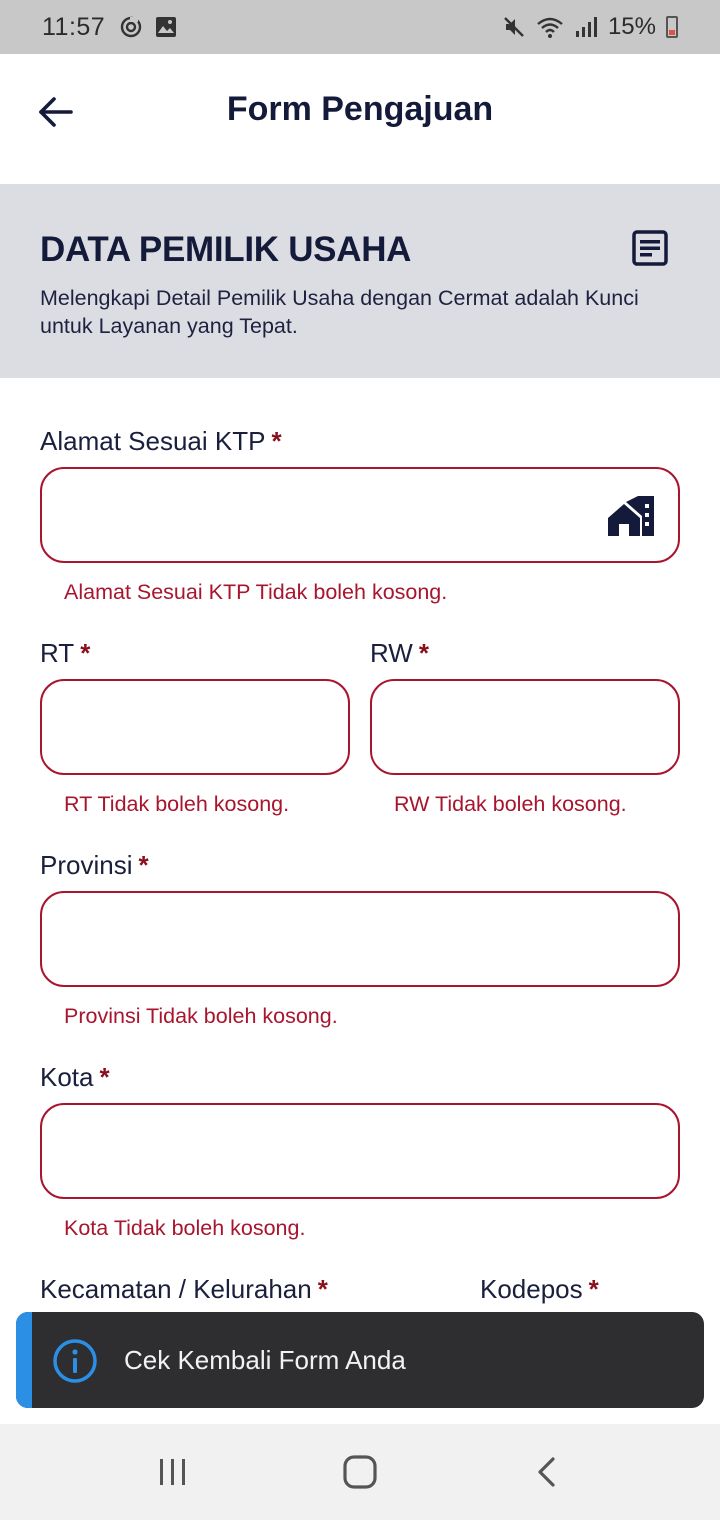 The image size is (720, 1520). Describe the element at coordinates (256, 592) in the screenshot. I see `alamat-error: Alamat Sesuai KTP Tidak boleh kosong.` at that location.